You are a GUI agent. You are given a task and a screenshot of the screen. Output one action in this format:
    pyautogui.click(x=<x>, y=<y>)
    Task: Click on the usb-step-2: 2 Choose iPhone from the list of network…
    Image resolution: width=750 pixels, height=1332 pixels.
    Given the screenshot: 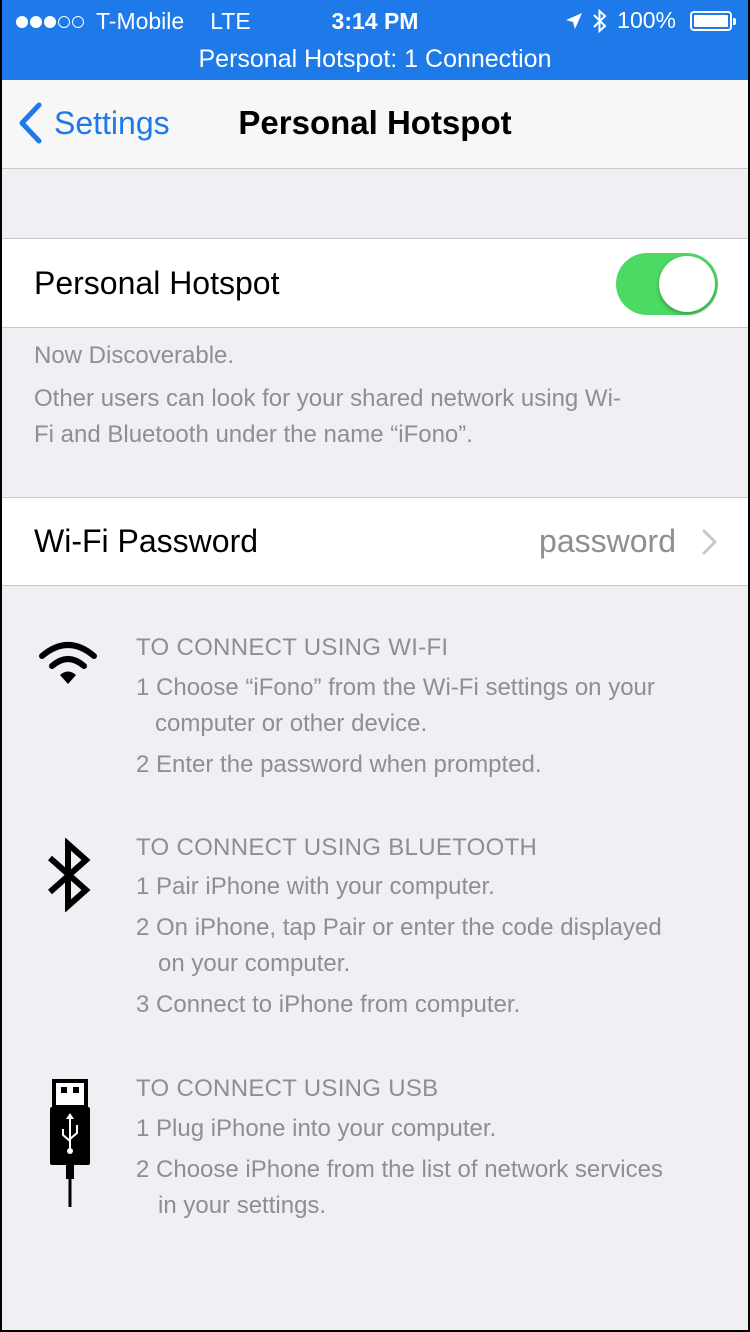 What is the action you would take?
    pyautogui.click(x=434, y=1188)
    